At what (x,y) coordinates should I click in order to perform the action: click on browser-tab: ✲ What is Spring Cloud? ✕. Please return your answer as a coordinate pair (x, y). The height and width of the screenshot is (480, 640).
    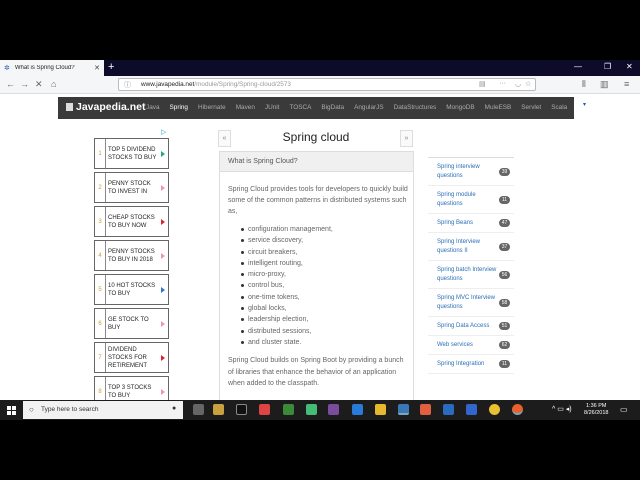
    Looking at the image, I should click on (52, 68).